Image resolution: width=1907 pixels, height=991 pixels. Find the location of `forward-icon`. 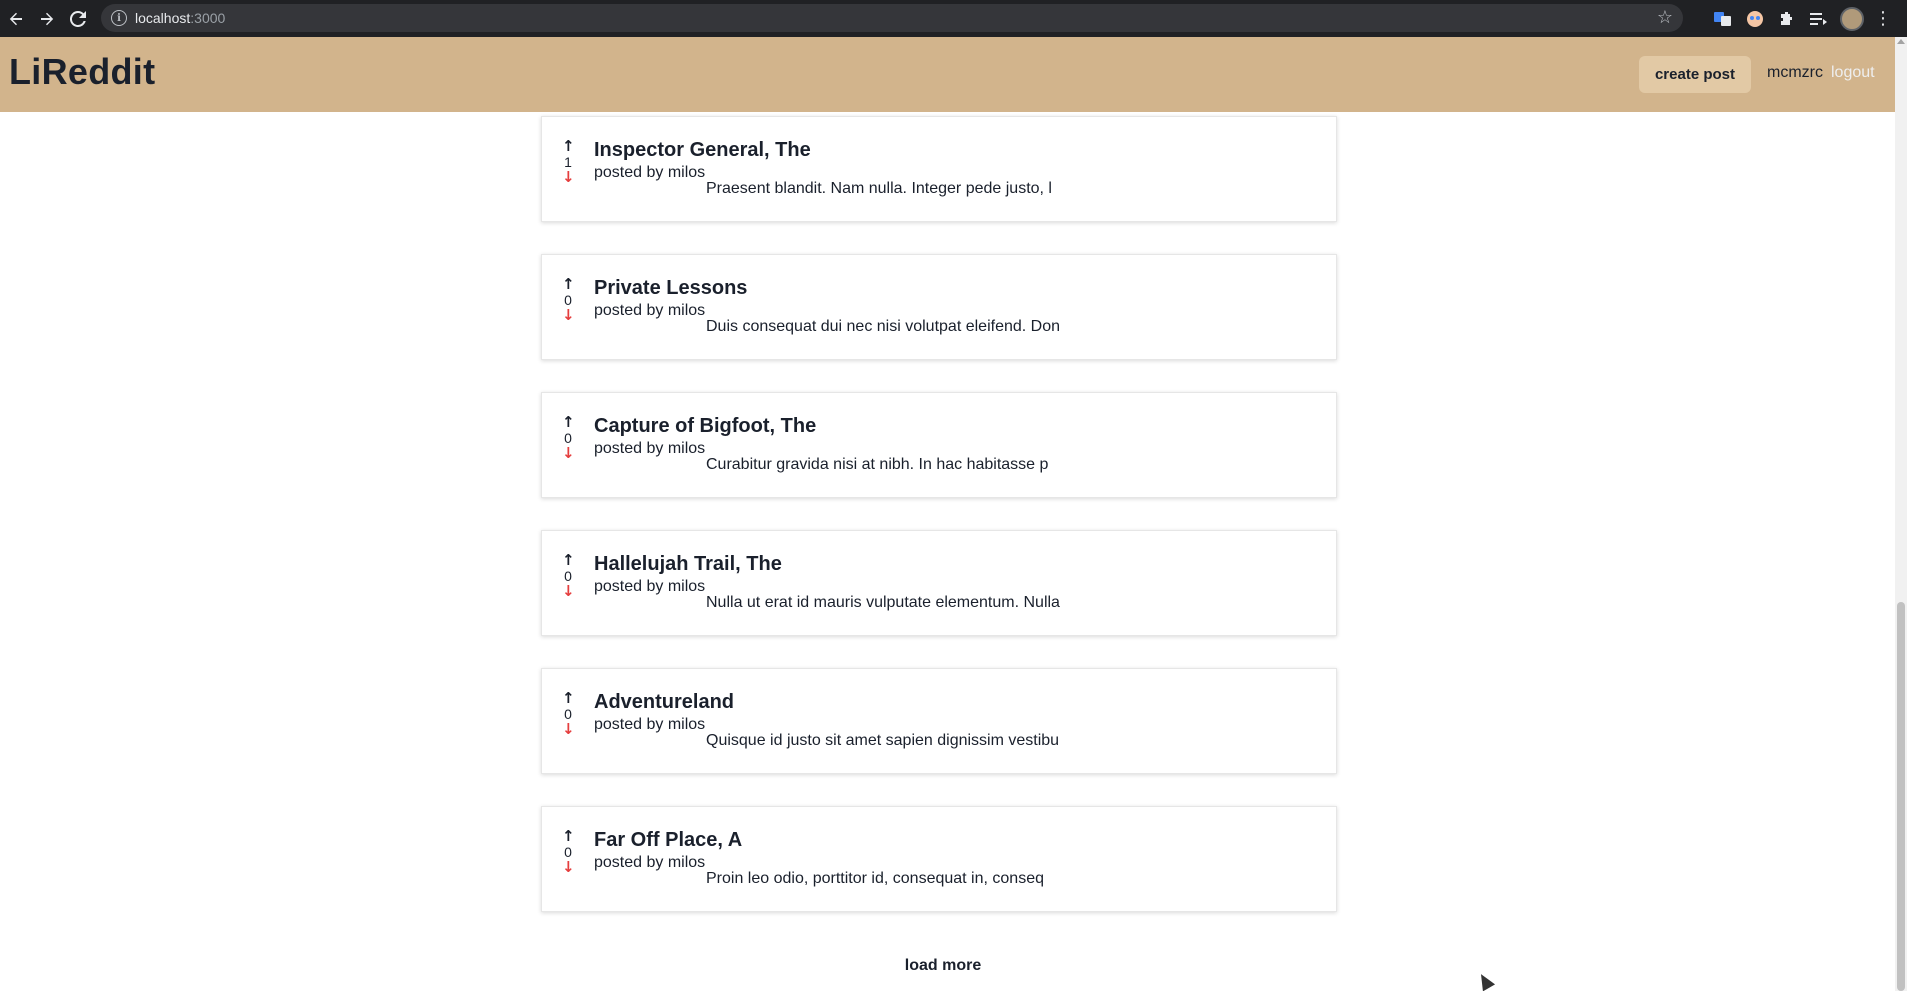

forward-icon is located at coordinates (46, 18).